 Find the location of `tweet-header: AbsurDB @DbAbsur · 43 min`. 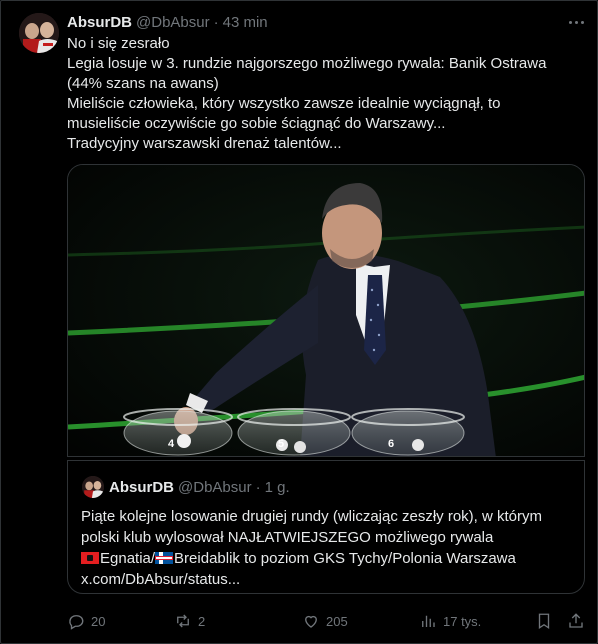

tweet-header: AbsurDB @DbAbsur · 43 min is located at coordinates (167, 22).